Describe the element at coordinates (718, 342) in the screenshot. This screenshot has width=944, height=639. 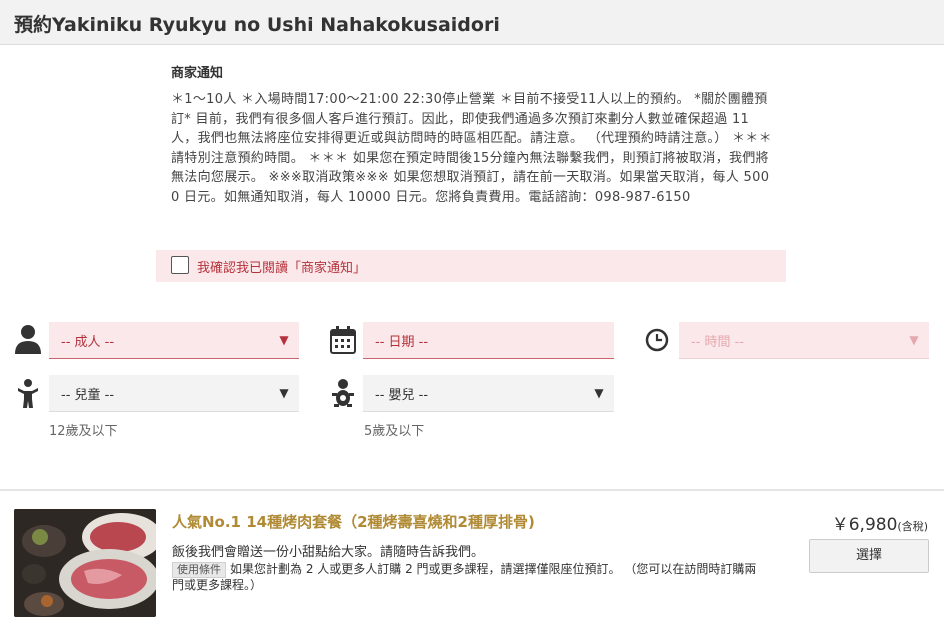
I see `time-select-value: -- 時間 --` at that location.